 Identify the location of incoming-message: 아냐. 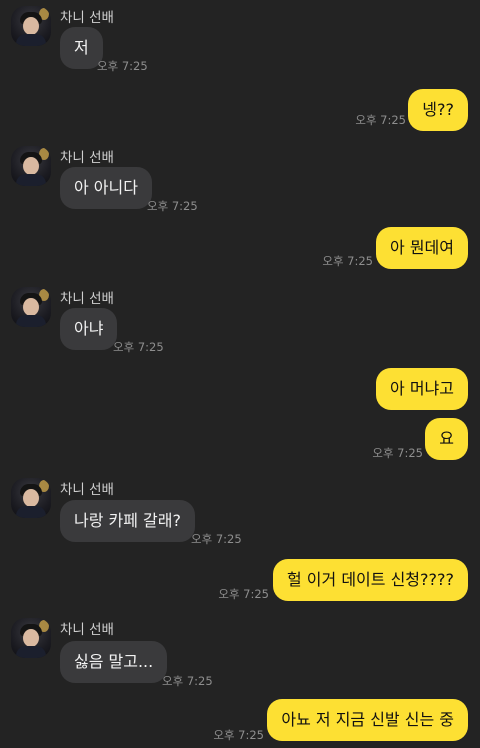
(89, 329).